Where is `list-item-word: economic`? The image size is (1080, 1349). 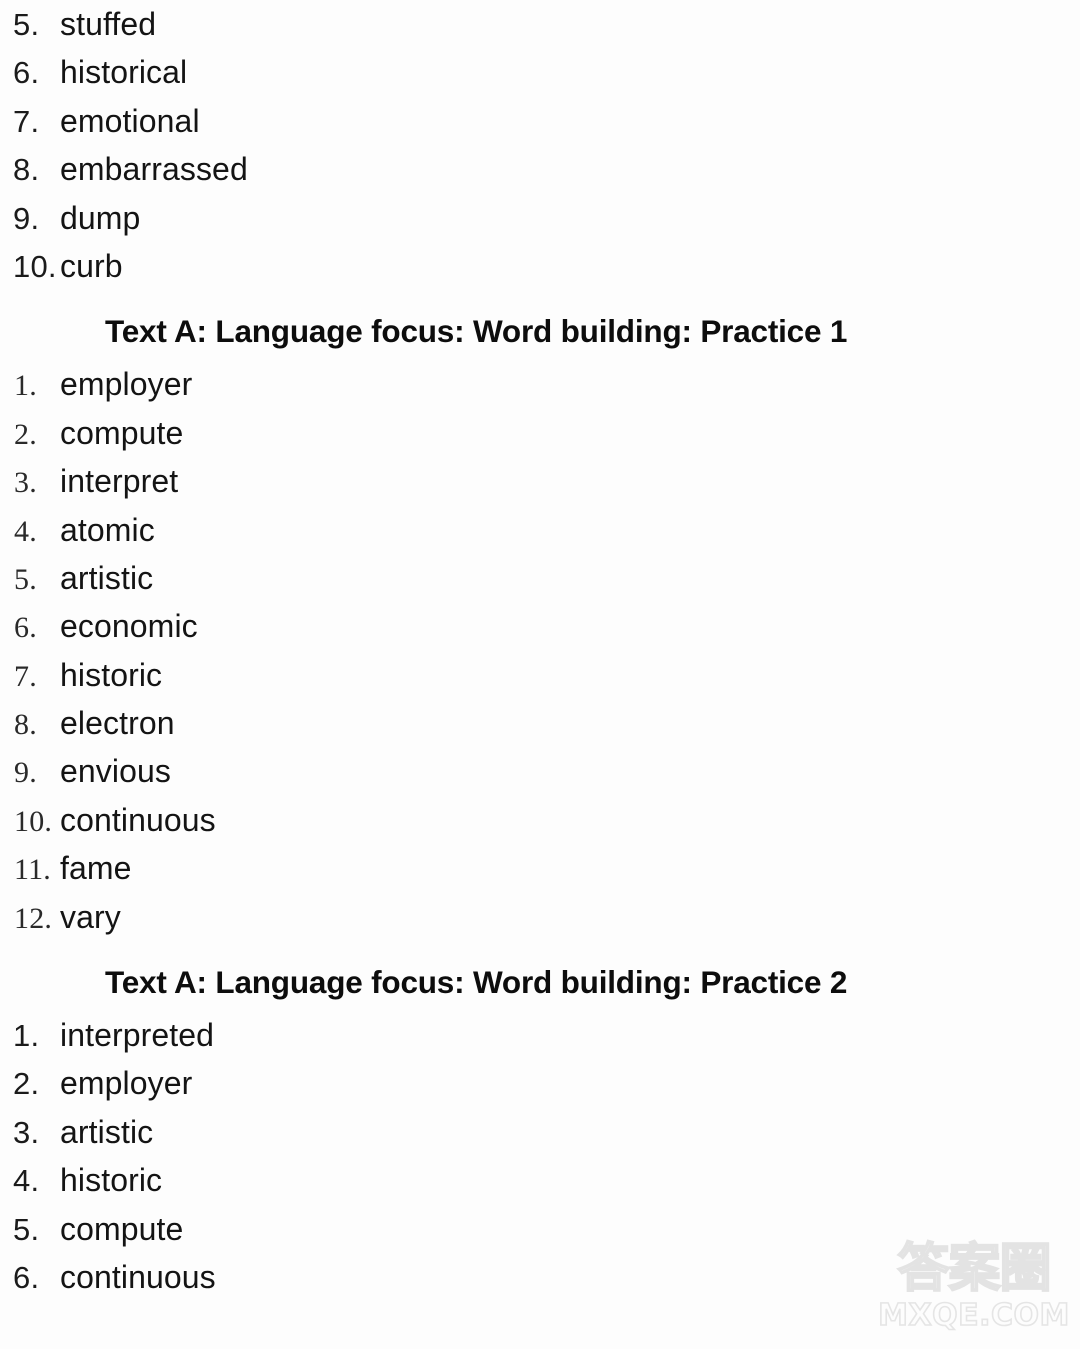
list-item-word: economic is located at coordinates (129, 626).